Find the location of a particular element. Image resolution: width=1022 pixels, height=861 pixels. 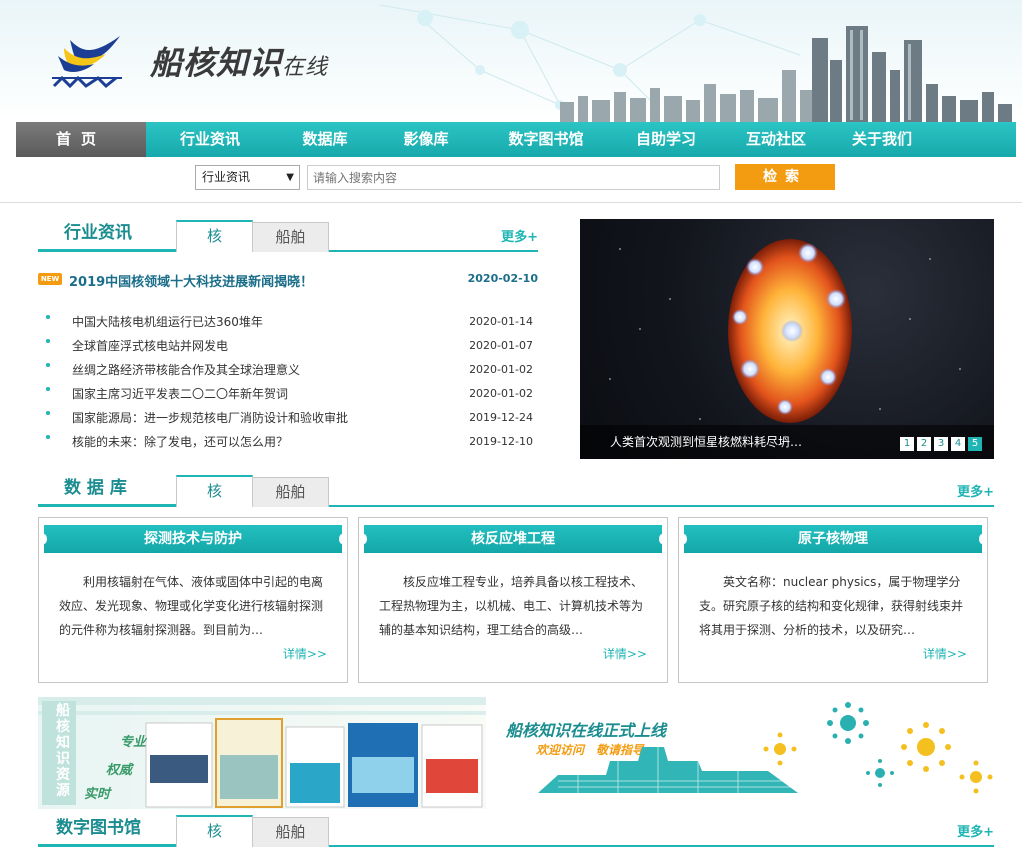

site-title-suffix: 在线 is located at coordinates (305, 67).